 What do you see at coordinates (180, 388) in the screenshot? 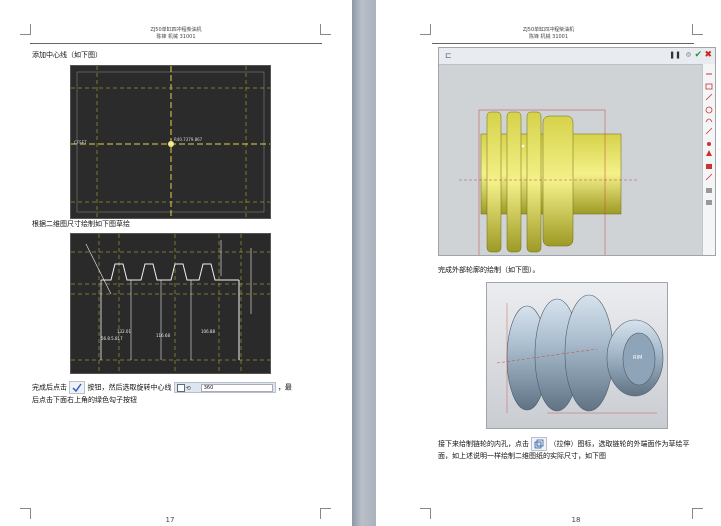
I see `toolbar-box-icon` at bounding box center [180, 388].